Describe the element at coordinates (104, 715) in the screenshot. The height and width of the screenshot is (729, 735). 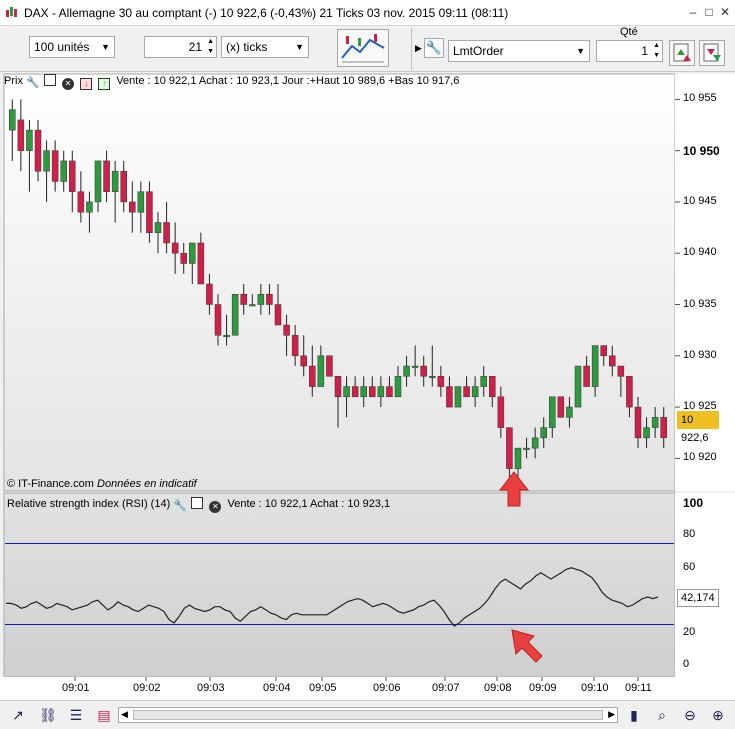
I see `orders-icon: ▤` at that location.